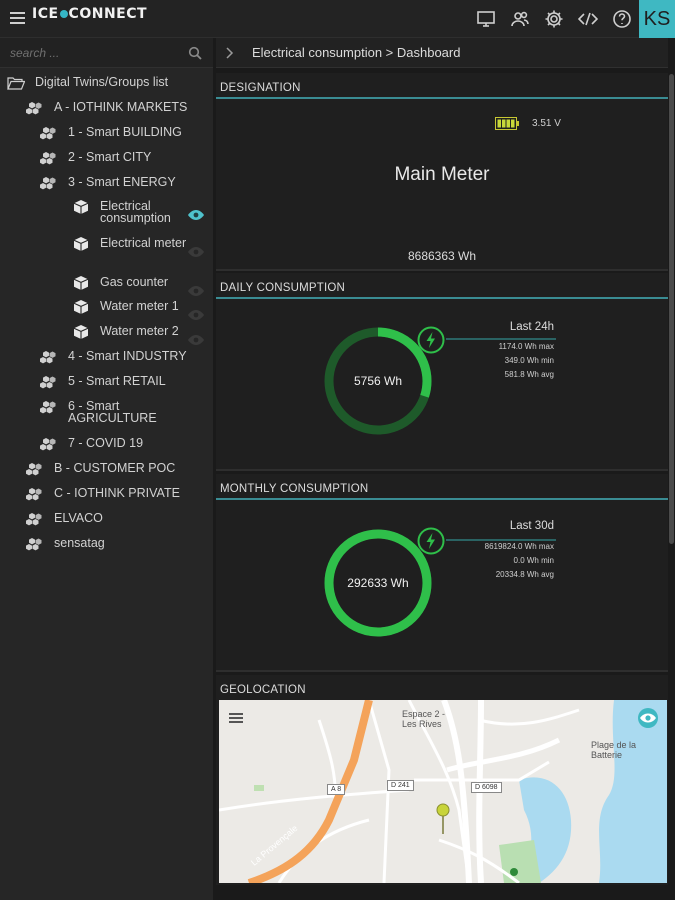  I want to click on main-scrollbar, so click(671, 469).